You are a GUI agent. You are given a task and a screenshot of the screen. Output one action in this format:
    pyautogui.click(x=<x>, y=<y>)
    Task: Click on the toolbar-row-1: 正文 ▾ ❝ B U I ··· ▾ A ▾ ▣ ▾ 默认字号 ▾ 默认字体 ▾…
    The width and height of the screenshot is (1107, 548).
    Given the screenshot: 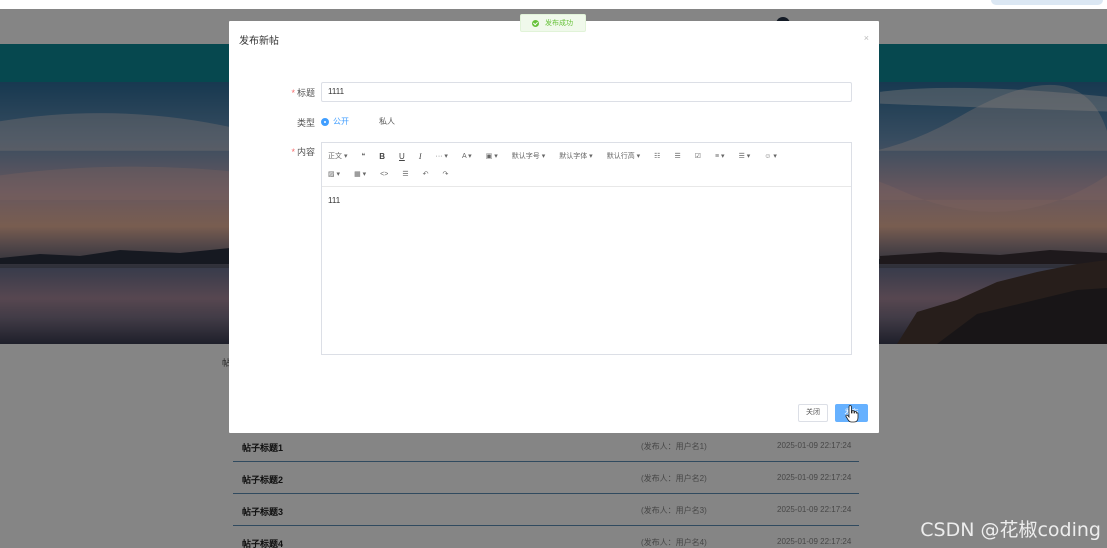 What is the action you would take?
    pyautogui.click(x=586, y=156)
    